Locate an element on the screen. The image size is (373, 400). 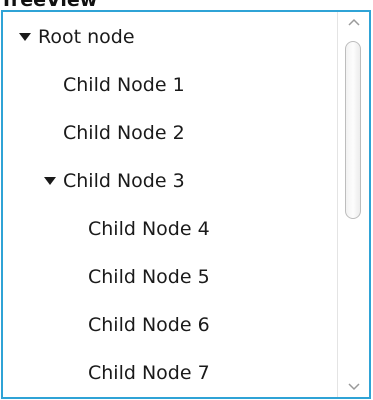
tree-row-child-node-3: Child Node 3 is located at coordinates (170, 188).